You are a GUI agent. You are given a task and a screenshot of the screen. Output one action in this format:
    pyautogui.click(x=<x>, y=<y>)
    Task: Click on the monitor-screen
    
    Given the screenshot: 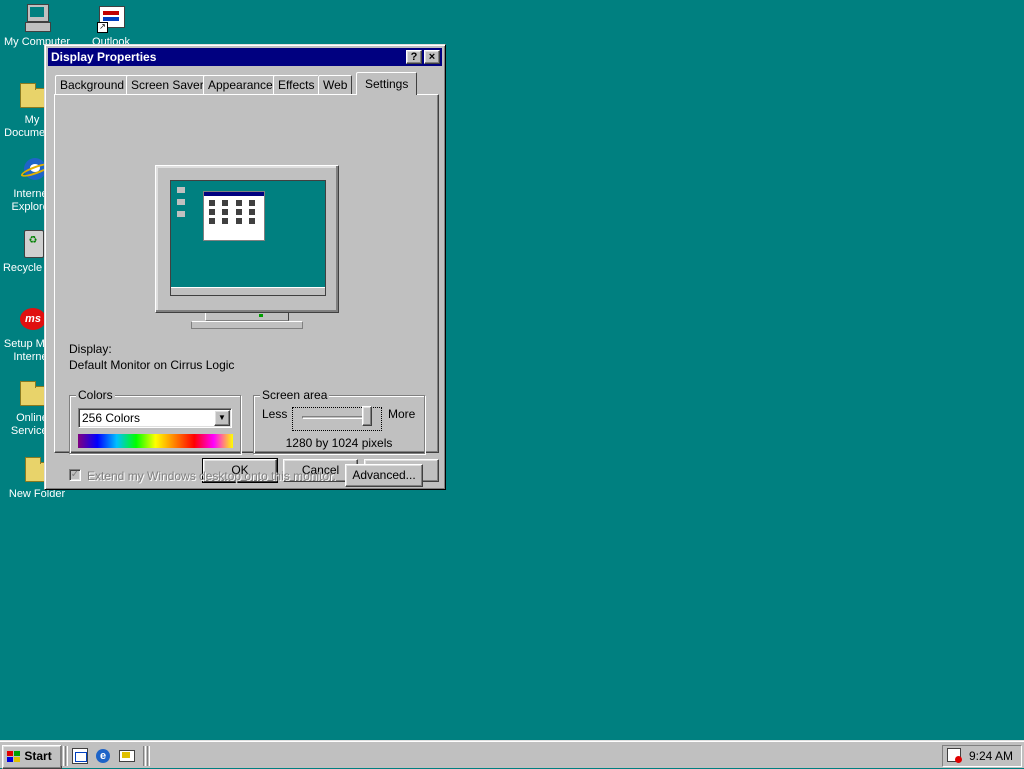 What is the action you would take?
    pyautogui.click(x=248, y=238)
    